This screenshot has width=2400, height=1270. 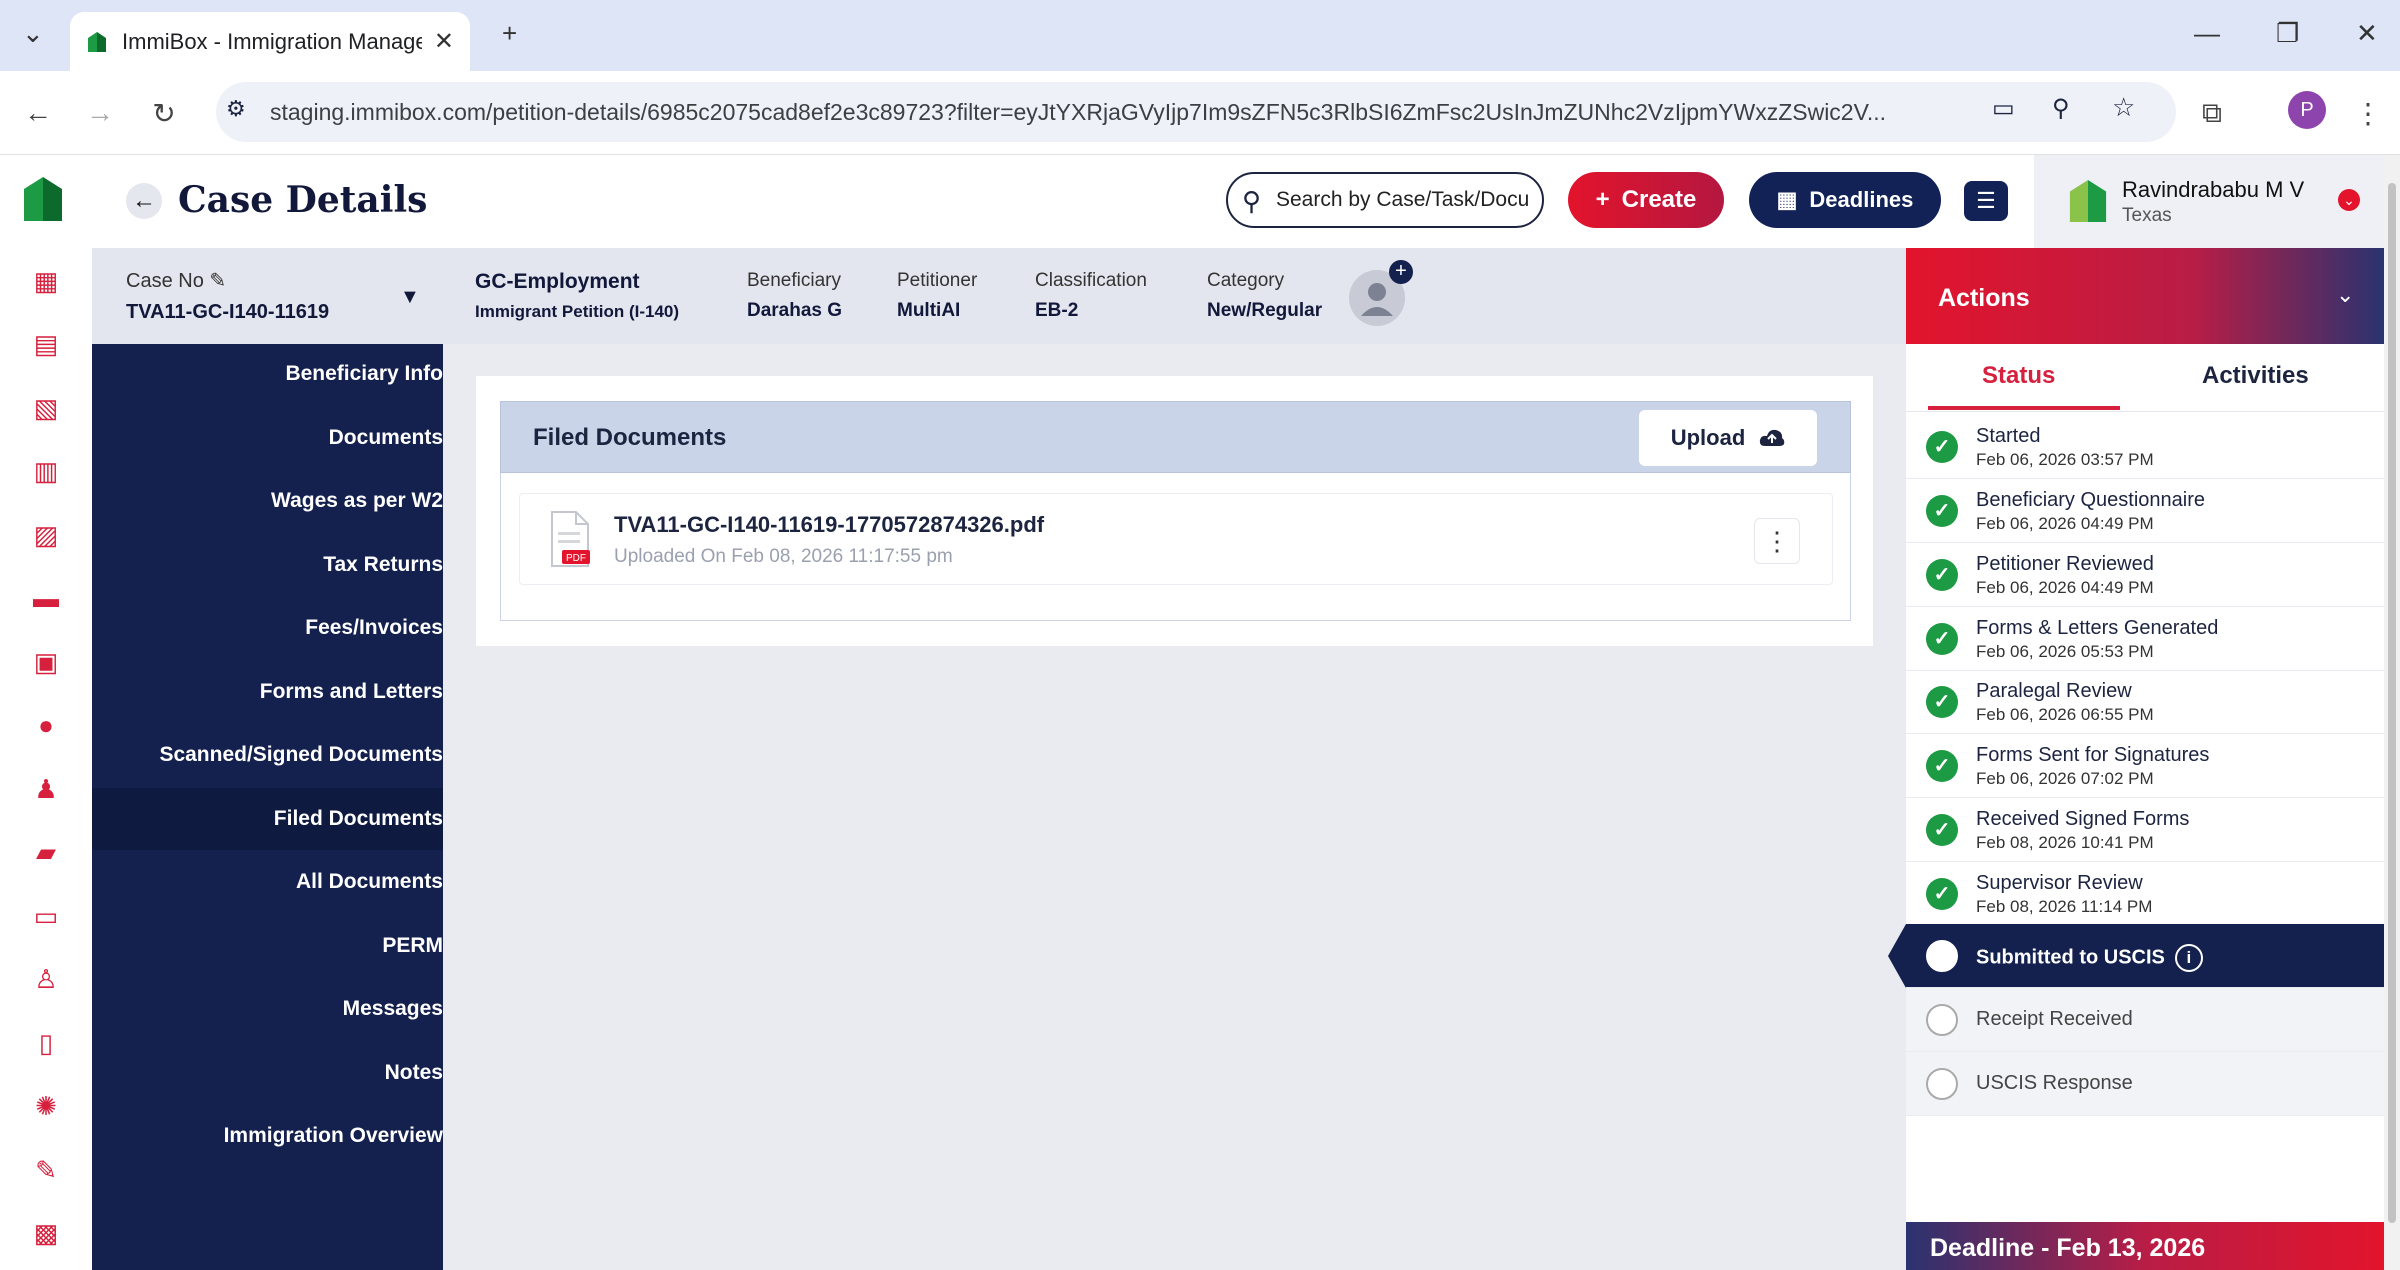 What do you see at coordinates (46, 344) in the screenshot?
I see `cases-icon: ▤` at bounding box center [46, 344].